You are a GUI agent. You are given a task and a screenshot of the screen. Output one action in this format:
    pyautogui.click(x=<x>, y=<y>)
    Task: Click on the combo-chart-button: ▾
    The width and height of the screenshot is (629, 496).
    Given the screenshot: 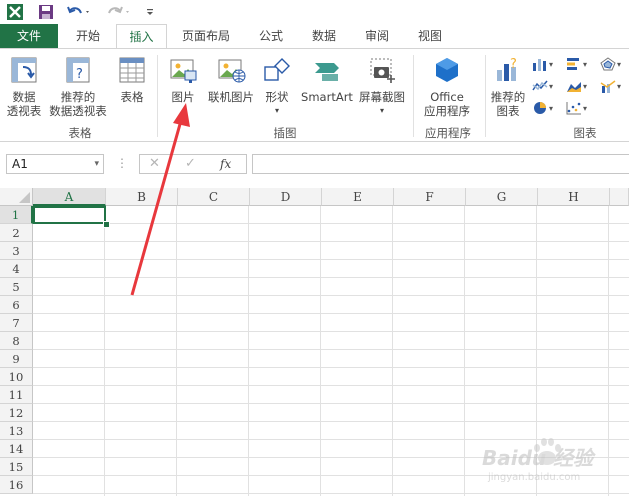 What is the action you would take?
    pyautogui.click(x=610, y=86)
    